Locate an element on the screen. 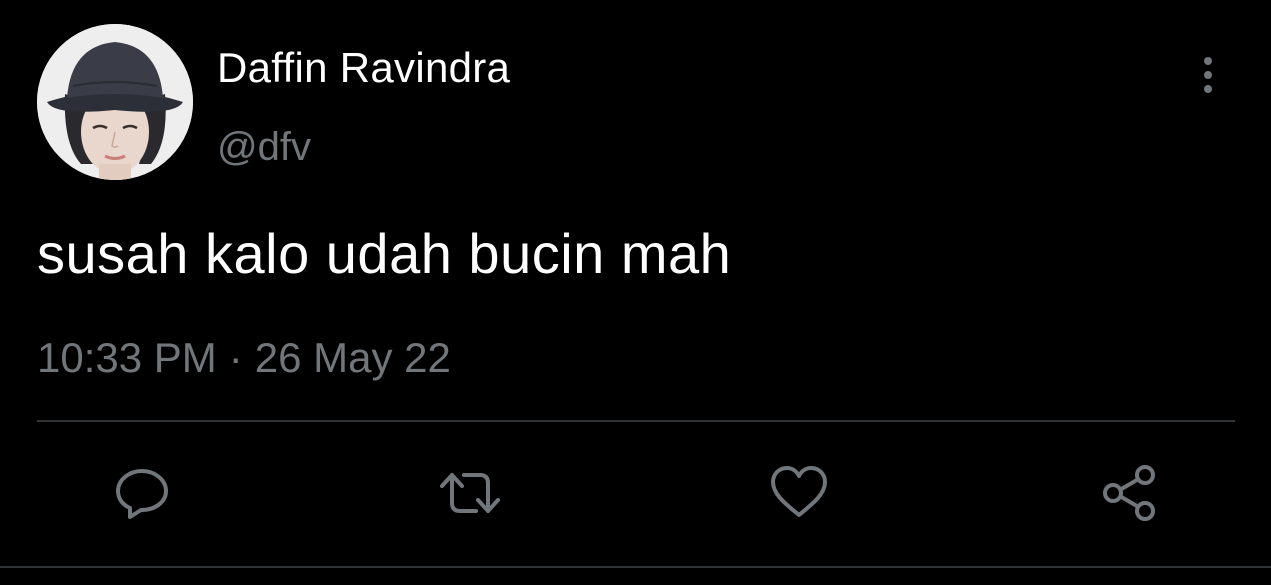  display-name: Daffin Ravindra is located at coordinates (363, 68).